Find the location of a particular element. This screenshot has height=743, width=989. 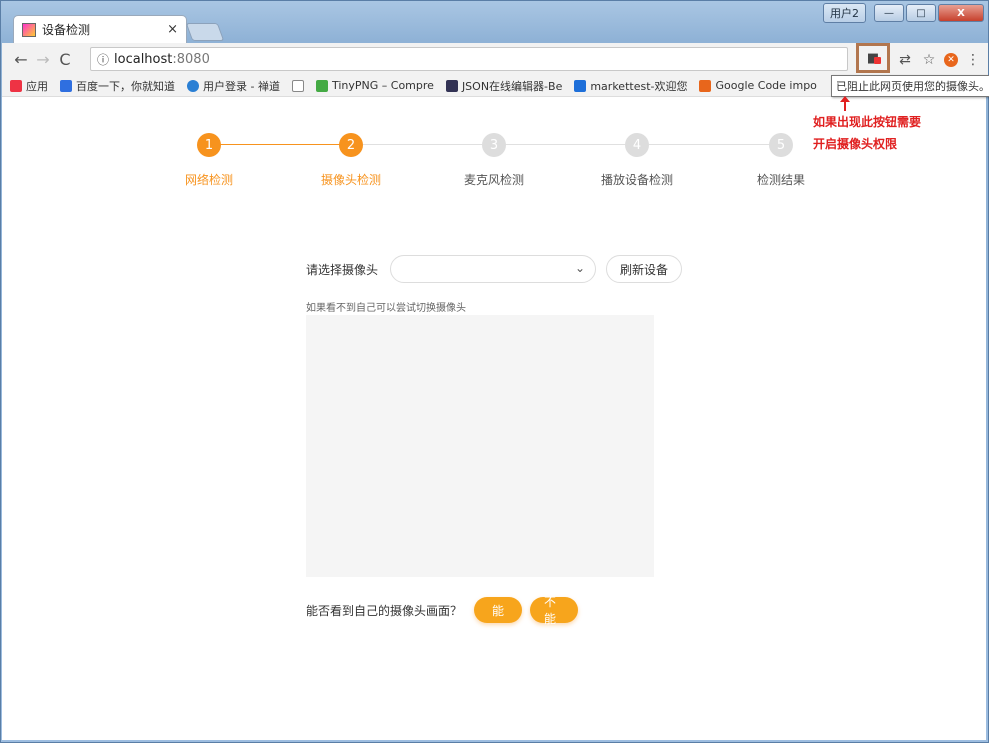

step-label: 播放设备检测 is located at coordinates (636, 180).